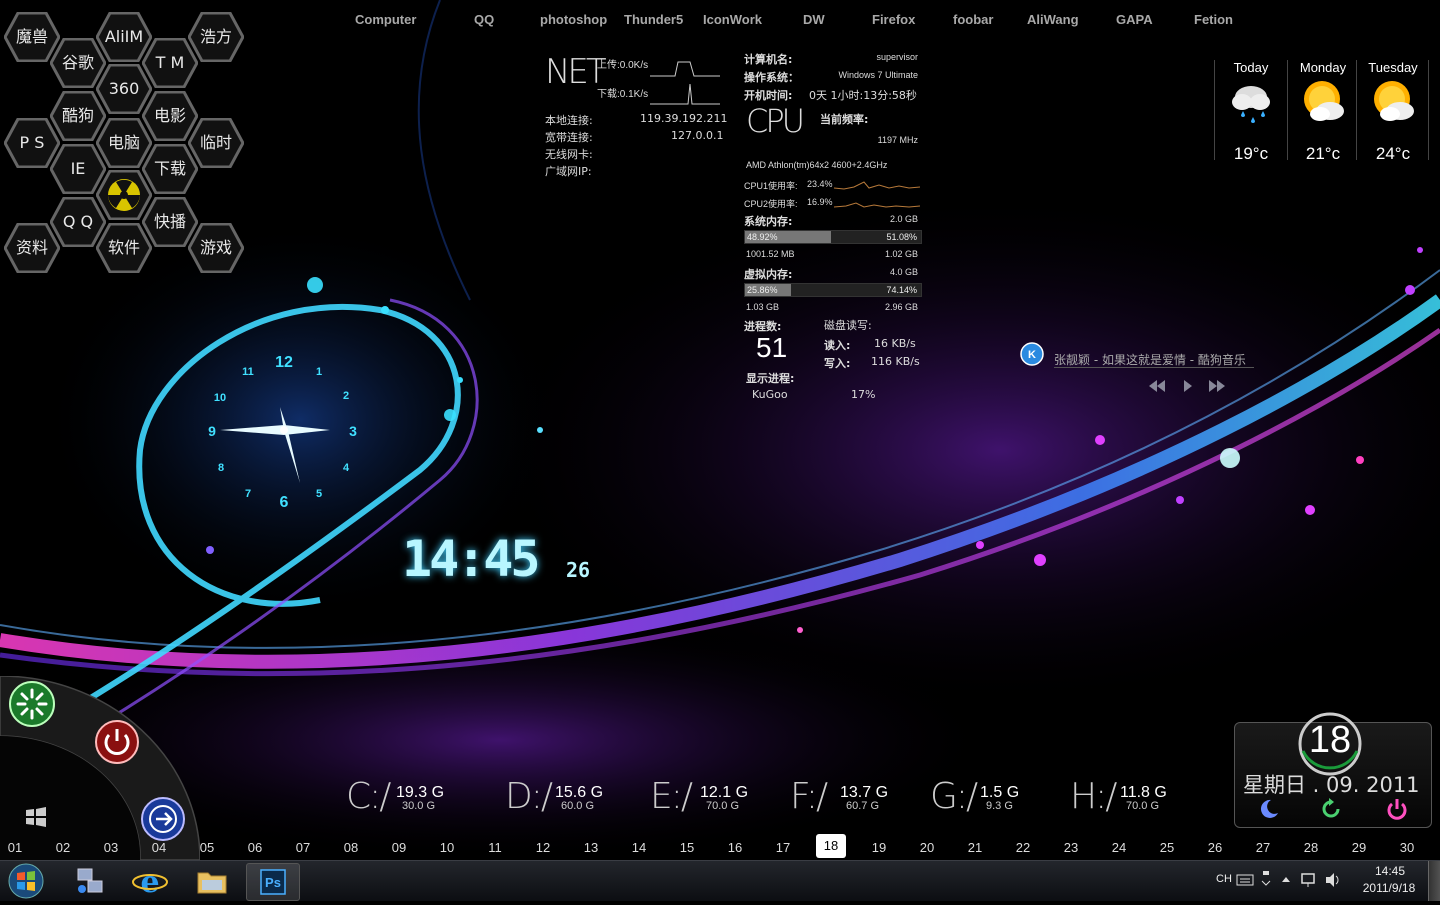 This screenshot has width=1440, height=905. What do you see at coordinates (15, 847) in the screenshot?
I see `calendar-day: 01` at bounding box center [15, 847].